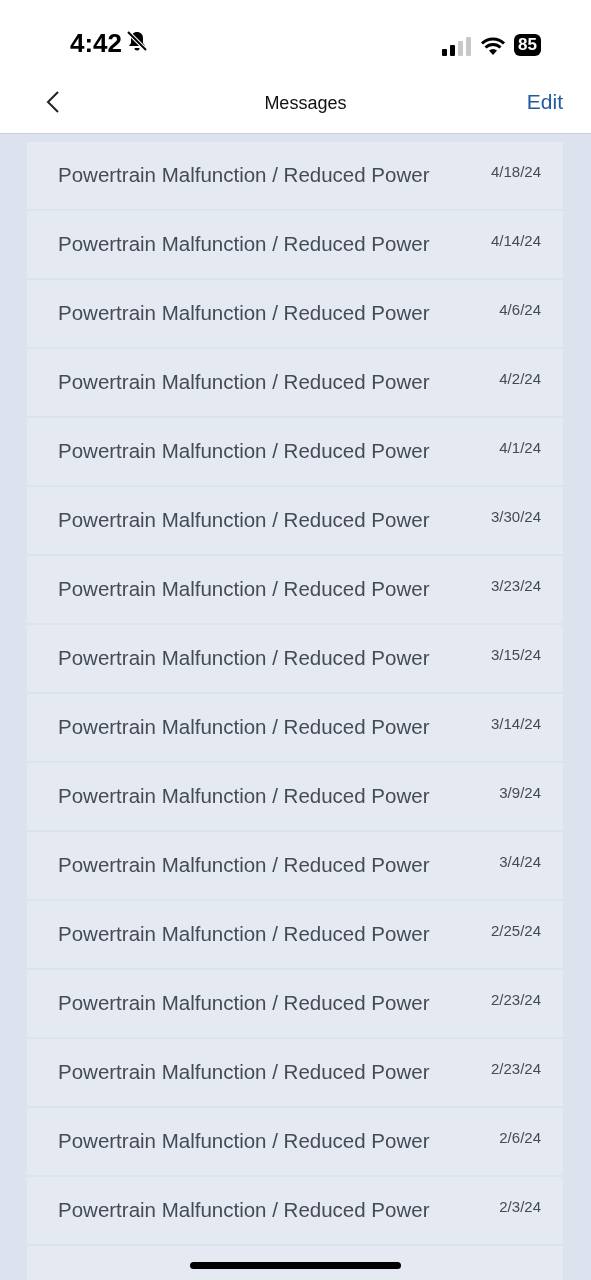 Image resolution: width=591 pixels, height=1280 pixels. Describe the element at coordinates (515, 241) in the screenshot. I see `message-date: 4/14/24` at that location.